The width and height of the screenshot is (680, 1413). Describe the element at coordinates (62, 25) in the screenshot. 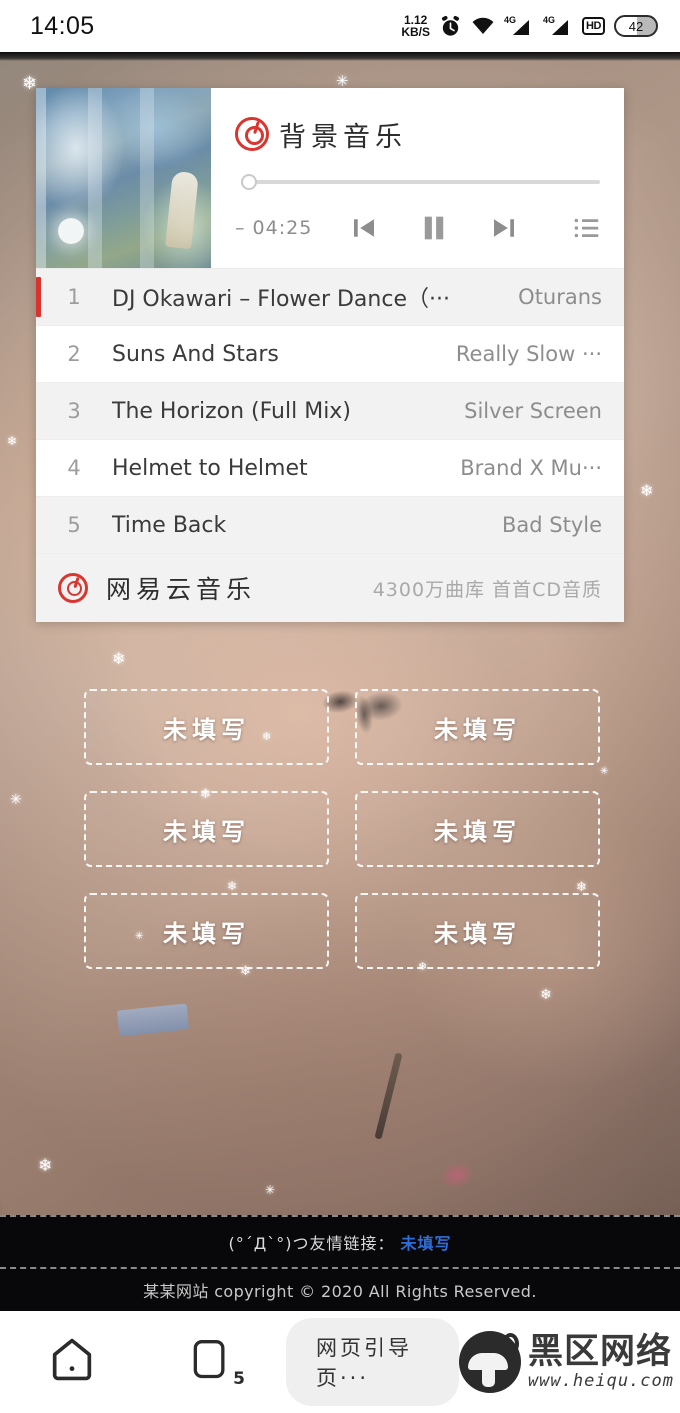

I see `status-clock: 14:05` at that location.